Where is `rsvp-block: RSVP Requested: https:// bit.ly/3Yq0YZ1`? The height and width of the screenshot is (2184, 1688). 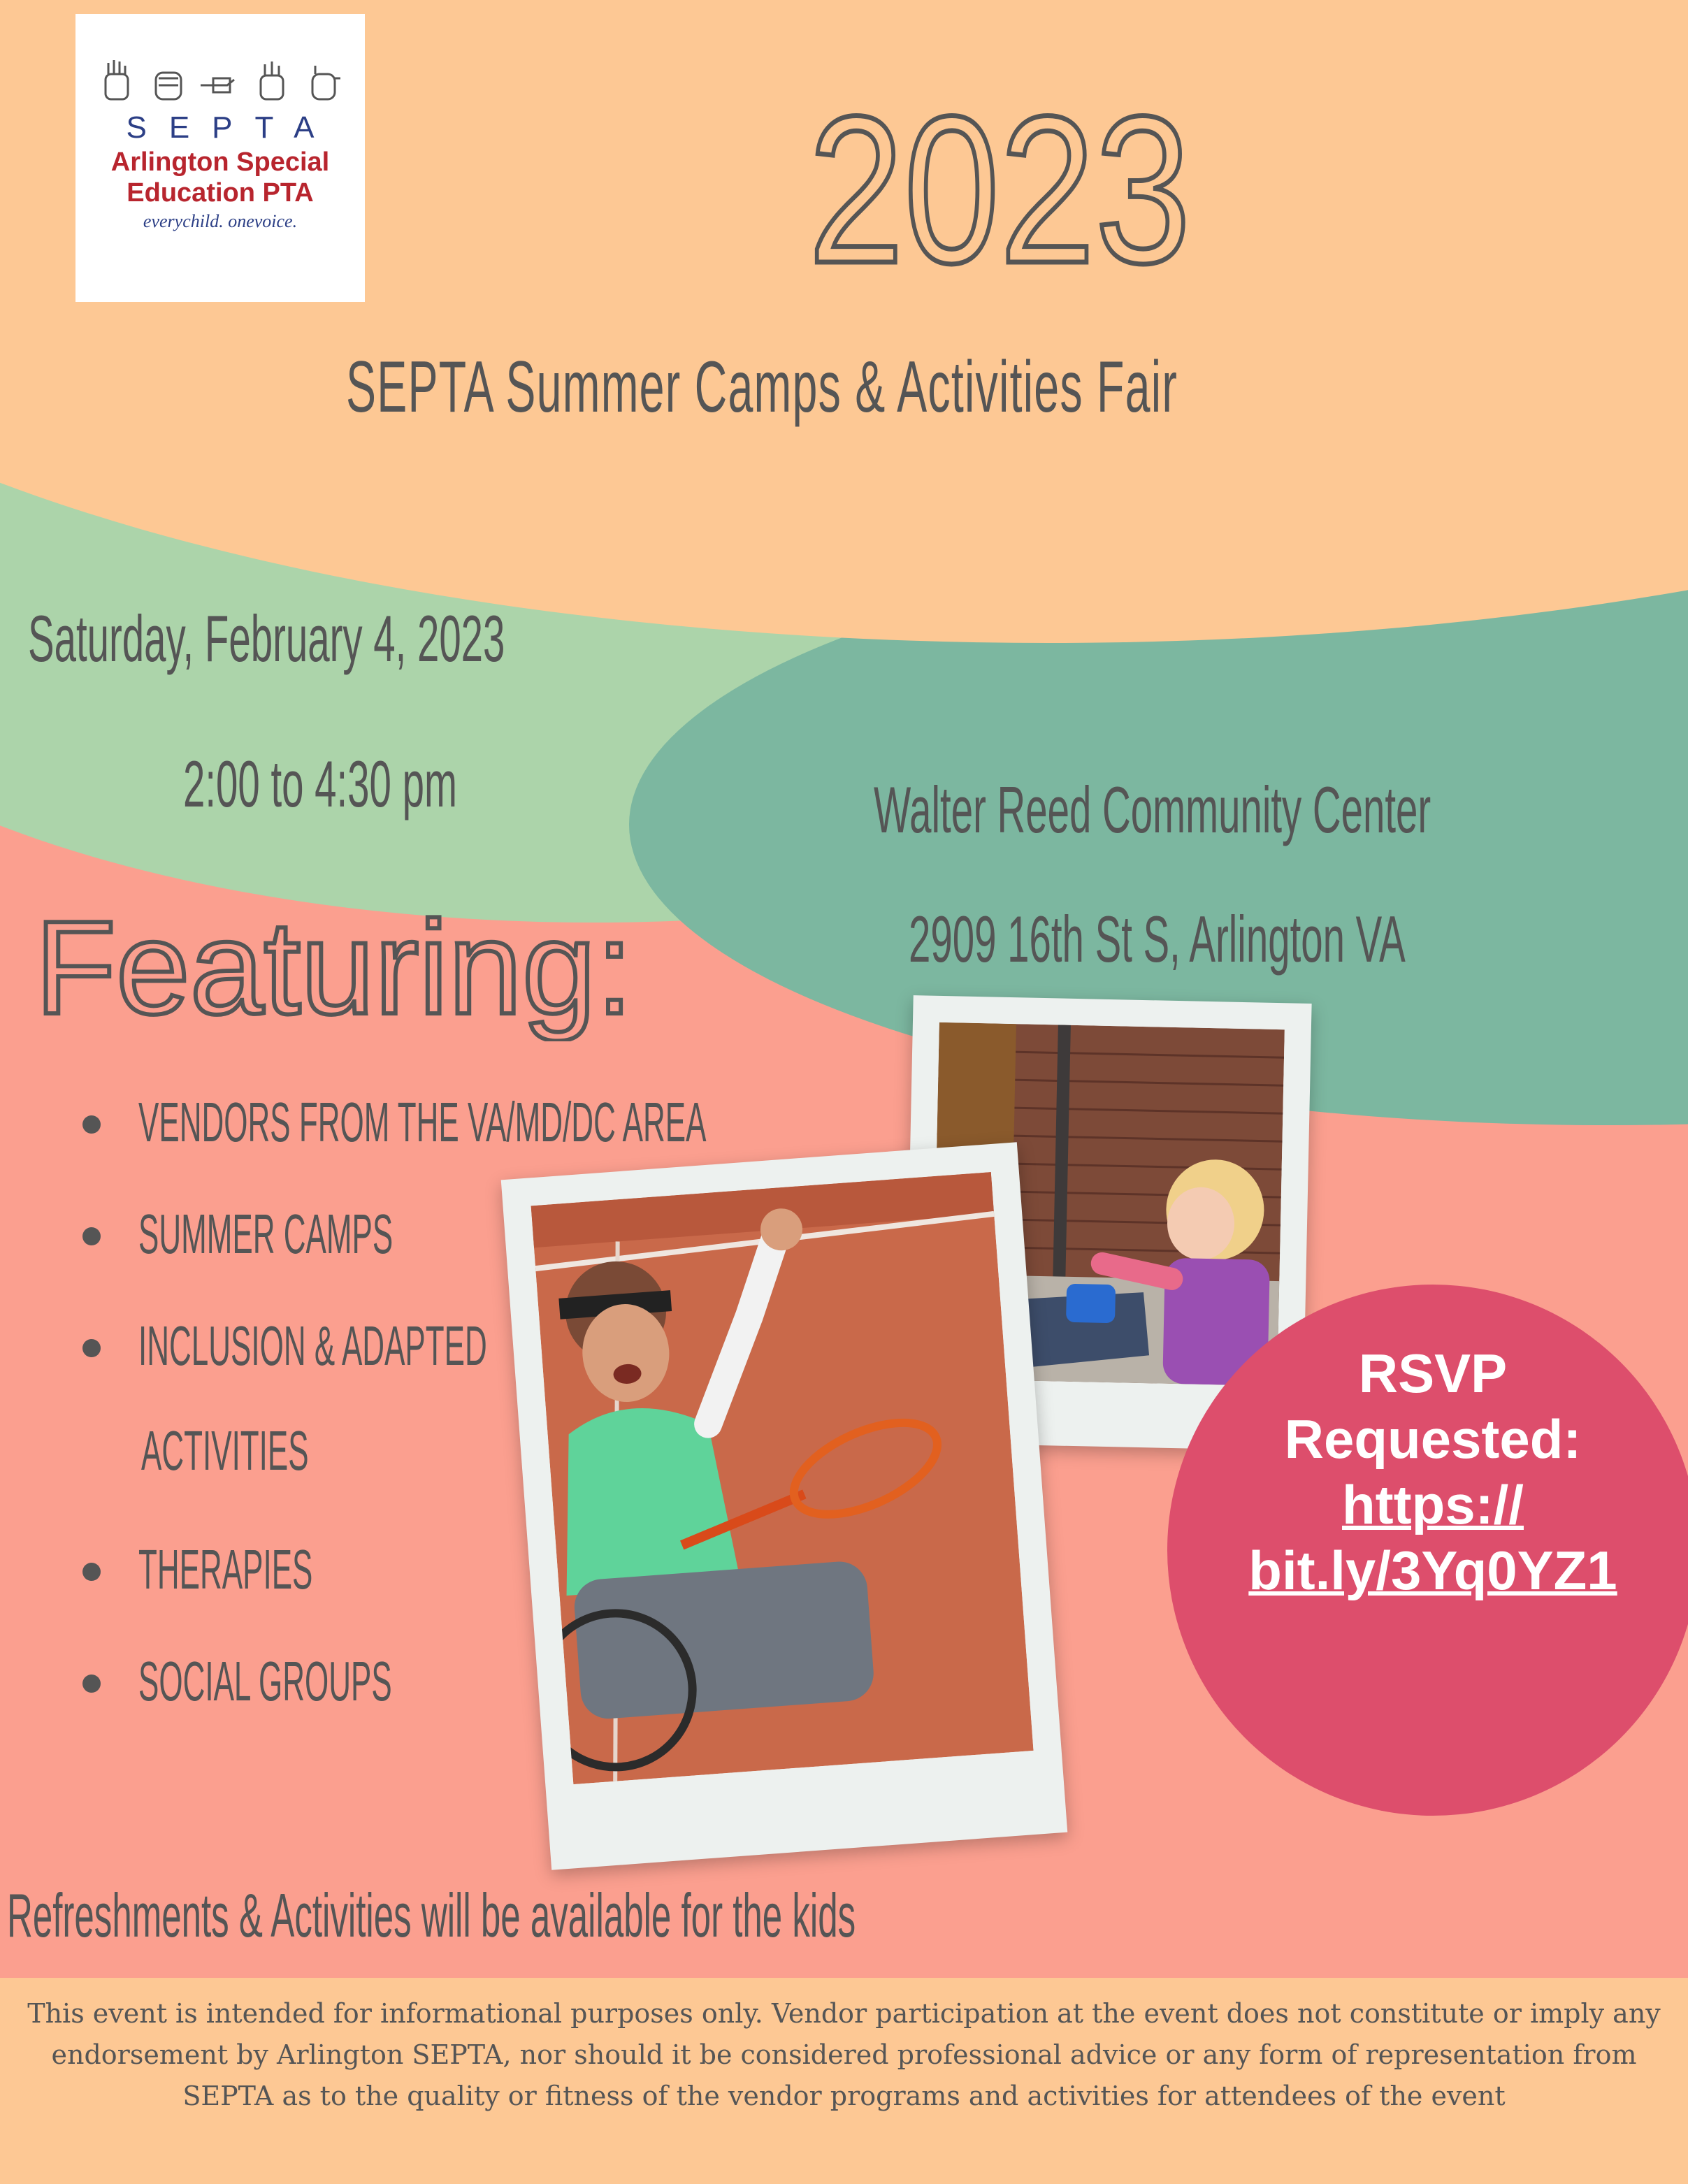 rsvp-block: RSVP Requested: https:// bit.ly/3Yq0YZ1 is located at coordinates (1433, 1471).